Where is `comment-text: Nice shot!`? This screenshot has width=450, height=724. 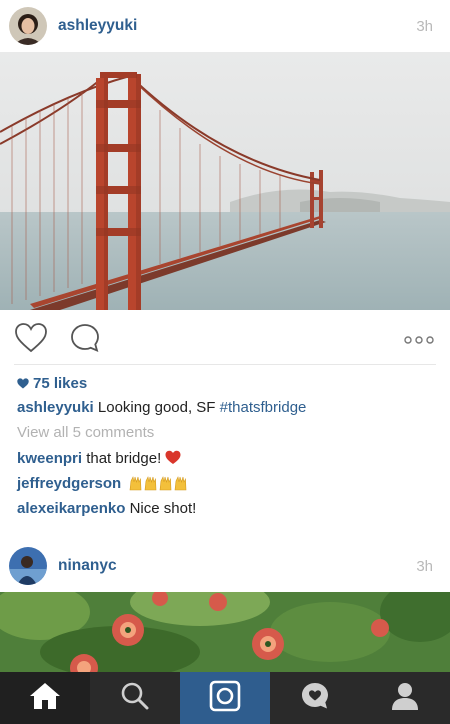 comment-text: Nice shot! is located at coordinates (163, 508).